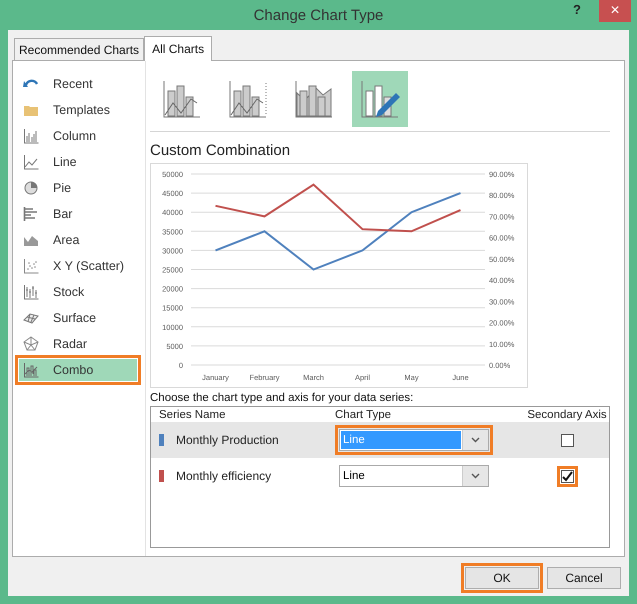 The image size is (637, 604). Describe the element at coordinates (31, 266) in the screenshot. I see `scatter-chart-icon` at that location.